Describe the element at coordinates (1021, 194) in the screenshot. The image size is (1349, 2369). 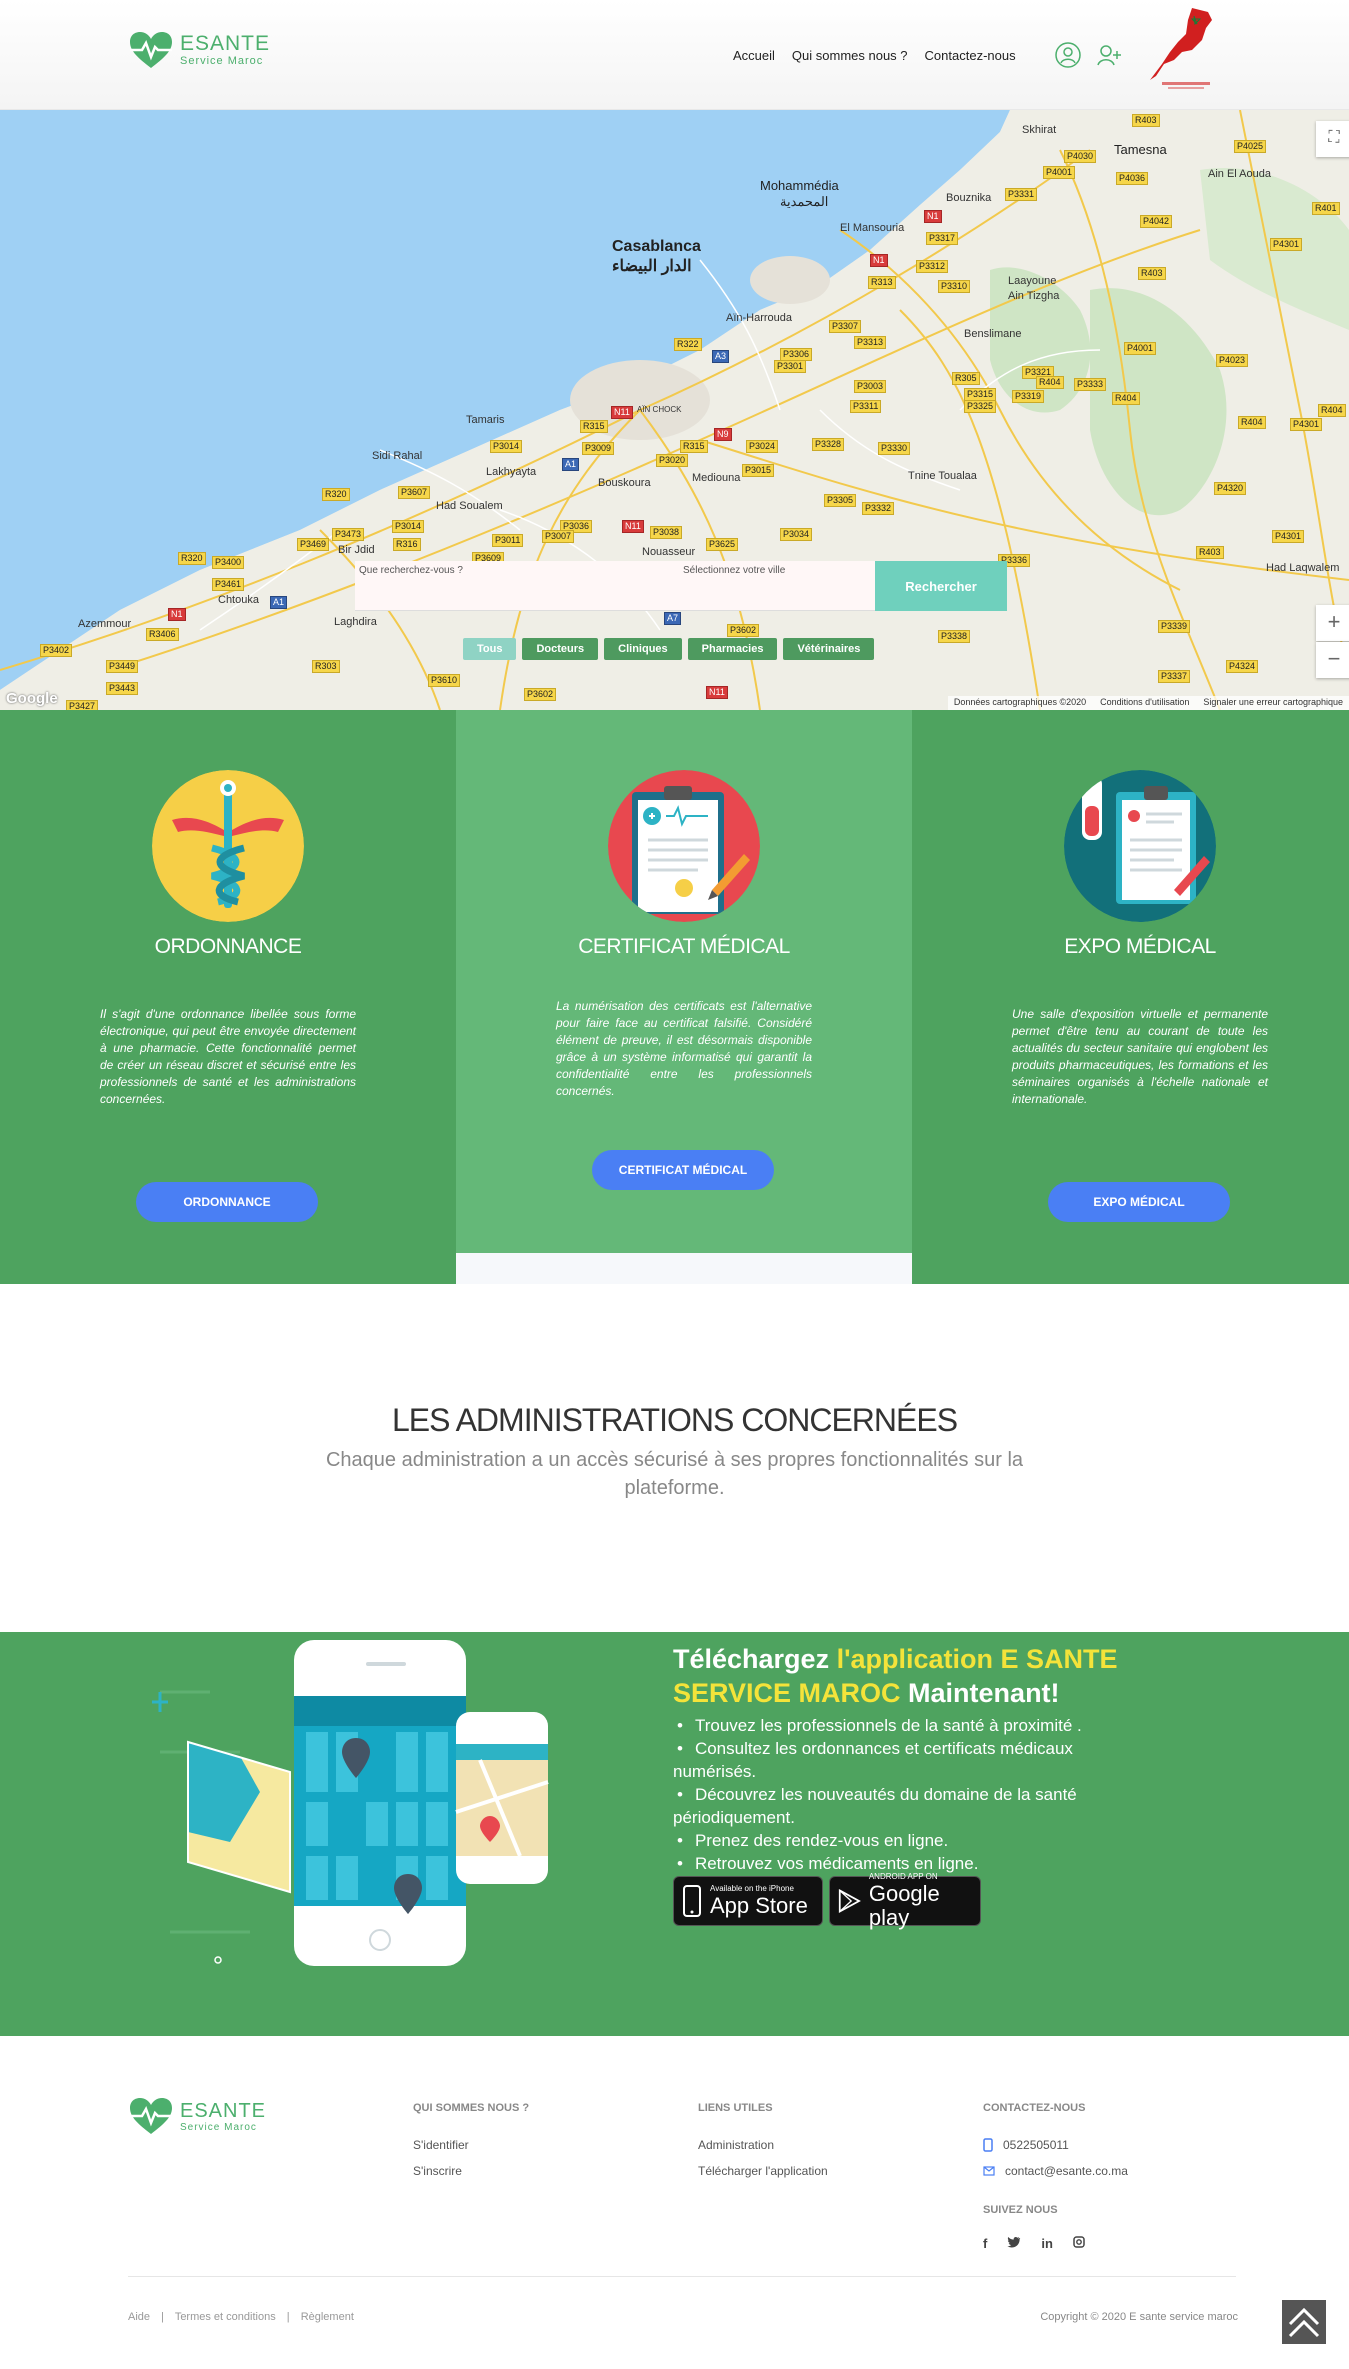
I see `road-shield: P3331` at that location.